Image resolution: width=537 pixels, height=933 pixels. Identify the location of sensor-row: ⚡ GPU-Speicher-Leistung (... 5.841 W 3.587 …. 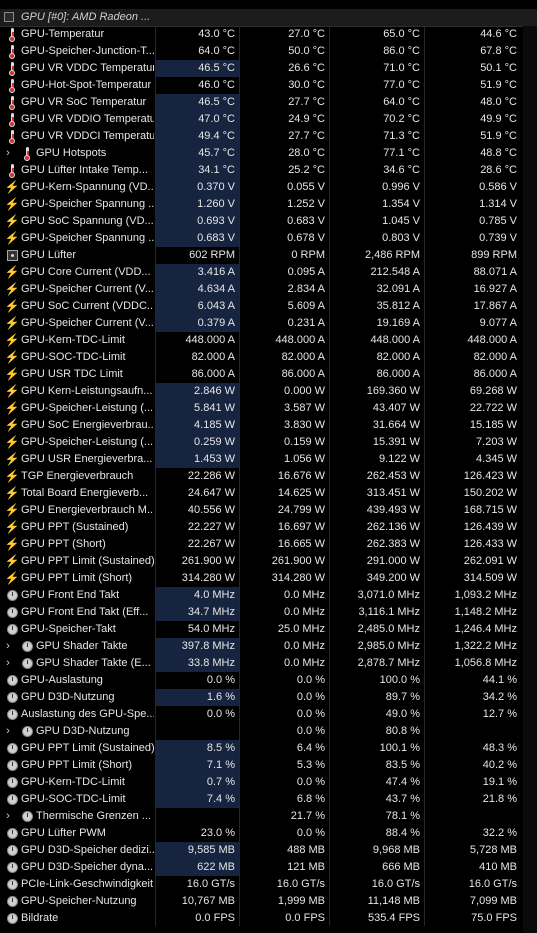
(268, 408).